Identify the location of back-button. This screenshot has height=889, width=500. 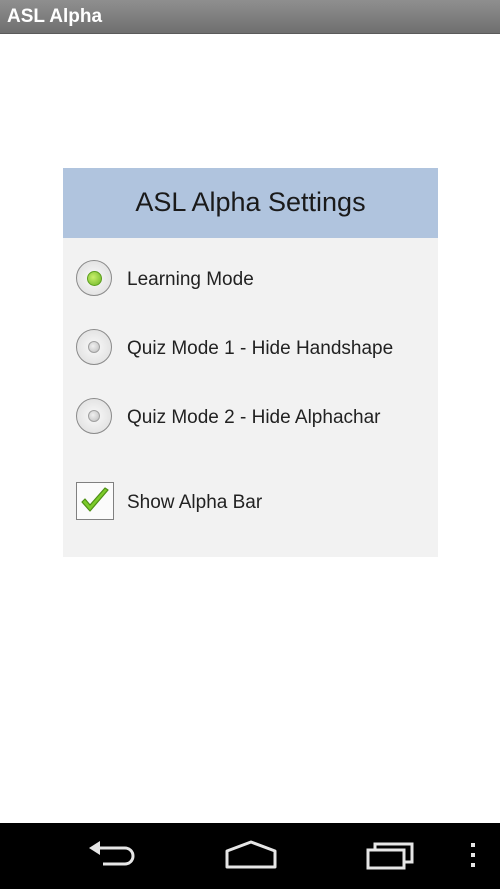
(112, 857).